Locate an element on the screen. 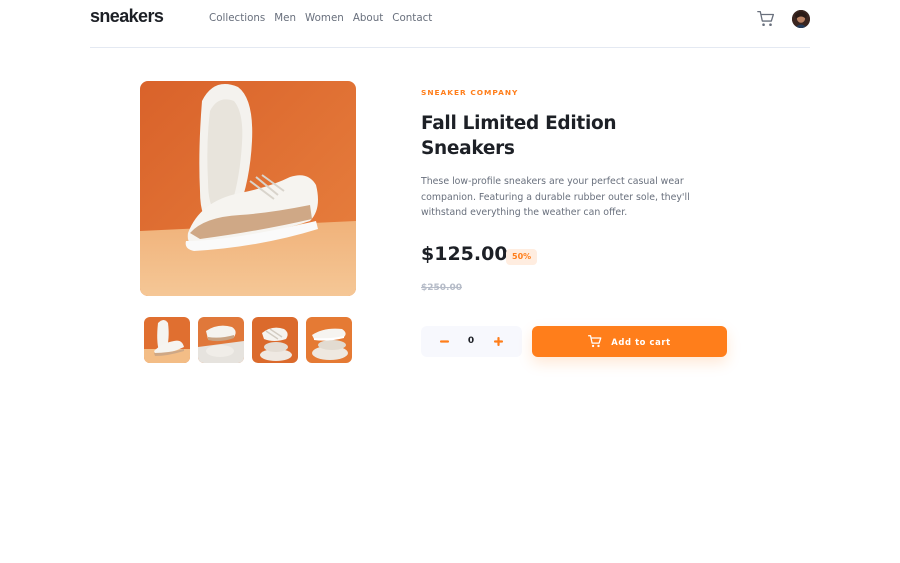 This screenshot has width=900, height=563. thumbnail-4-image is located at coordinates (329, 340).